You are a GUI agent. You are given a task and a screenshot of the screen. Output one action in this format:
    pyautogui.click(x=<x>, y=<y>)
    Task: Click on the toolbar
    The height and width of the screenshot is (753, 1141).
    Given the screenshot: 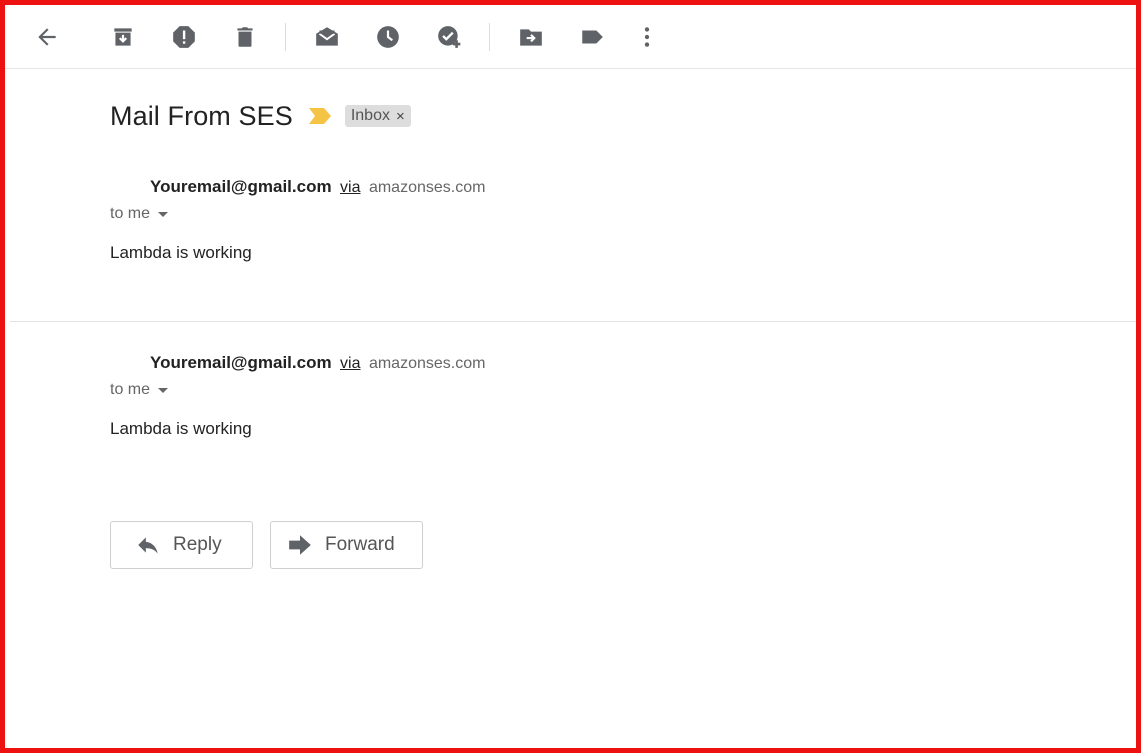 What is the action you would take?
    pyautogui.click(x=570, y=37)
    